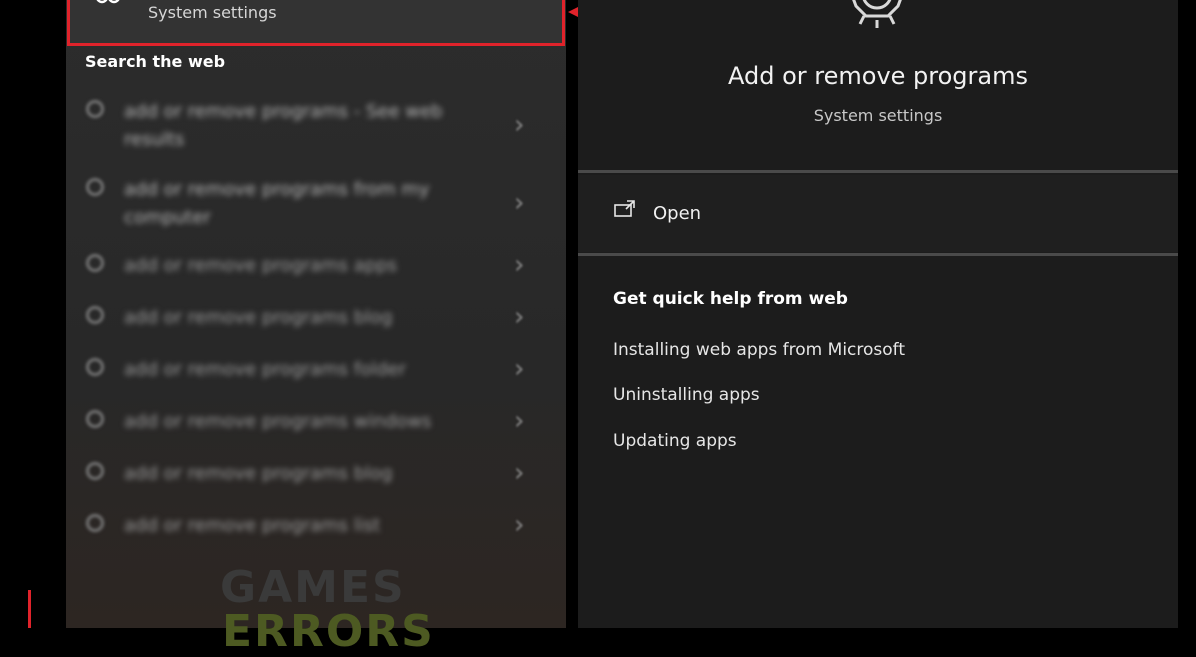  Describe the element at coordinates (252, 525) in the screenshot. I see `web-result-text: add or remove programs list` at that location.